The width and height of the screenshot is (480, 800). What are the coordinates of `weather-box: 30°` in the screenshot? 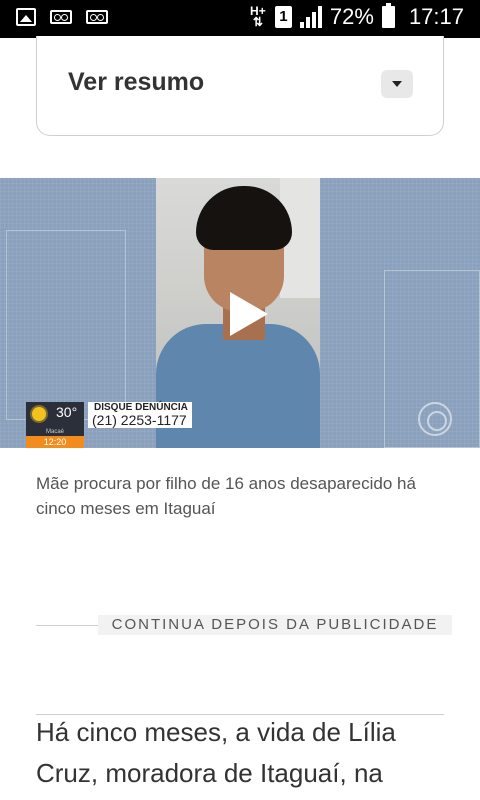 It's located at (55, 415).